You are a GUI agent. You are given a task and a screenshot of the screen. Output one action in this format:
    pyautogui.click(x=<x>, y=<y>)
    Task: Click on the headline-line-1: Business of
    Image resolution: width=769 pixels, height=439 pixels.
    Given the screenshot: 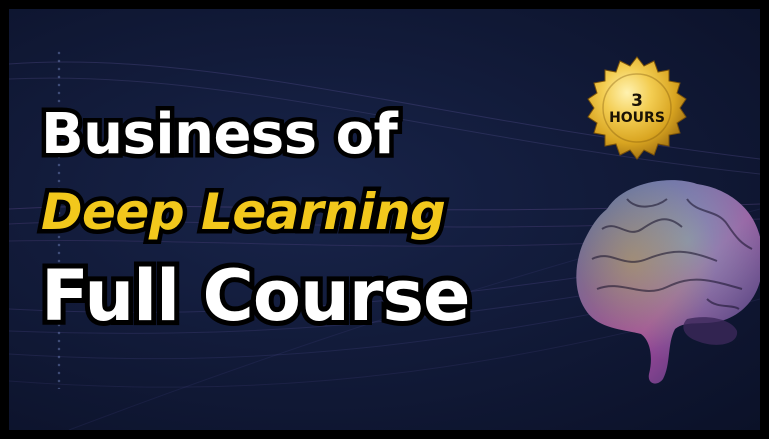 What is the action you would take?
    pyautogui.click(x=219, y=134)
    